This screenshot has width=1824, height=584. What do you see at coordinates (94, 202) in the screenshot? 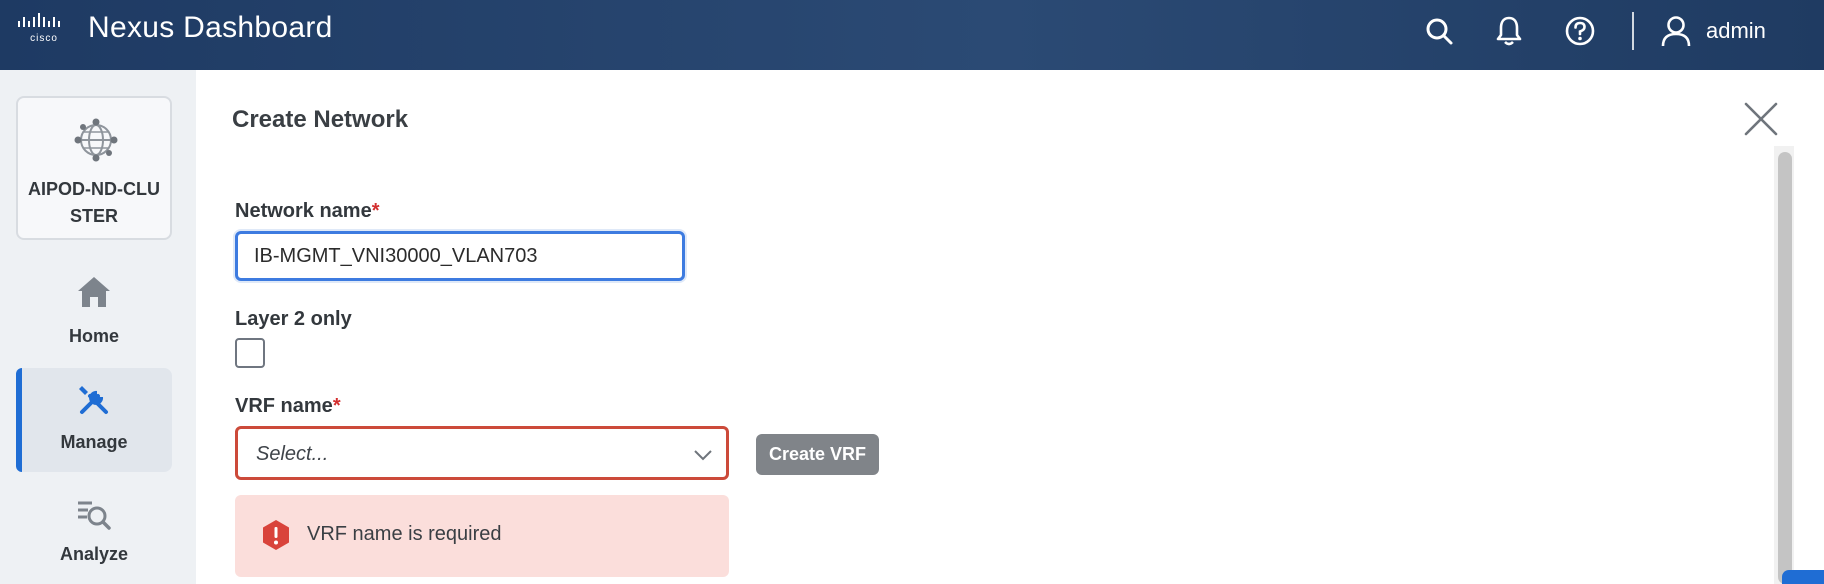
I see `cluster-name: AIPOD-ND-CLUSTER` at bounding box center [94, 202].